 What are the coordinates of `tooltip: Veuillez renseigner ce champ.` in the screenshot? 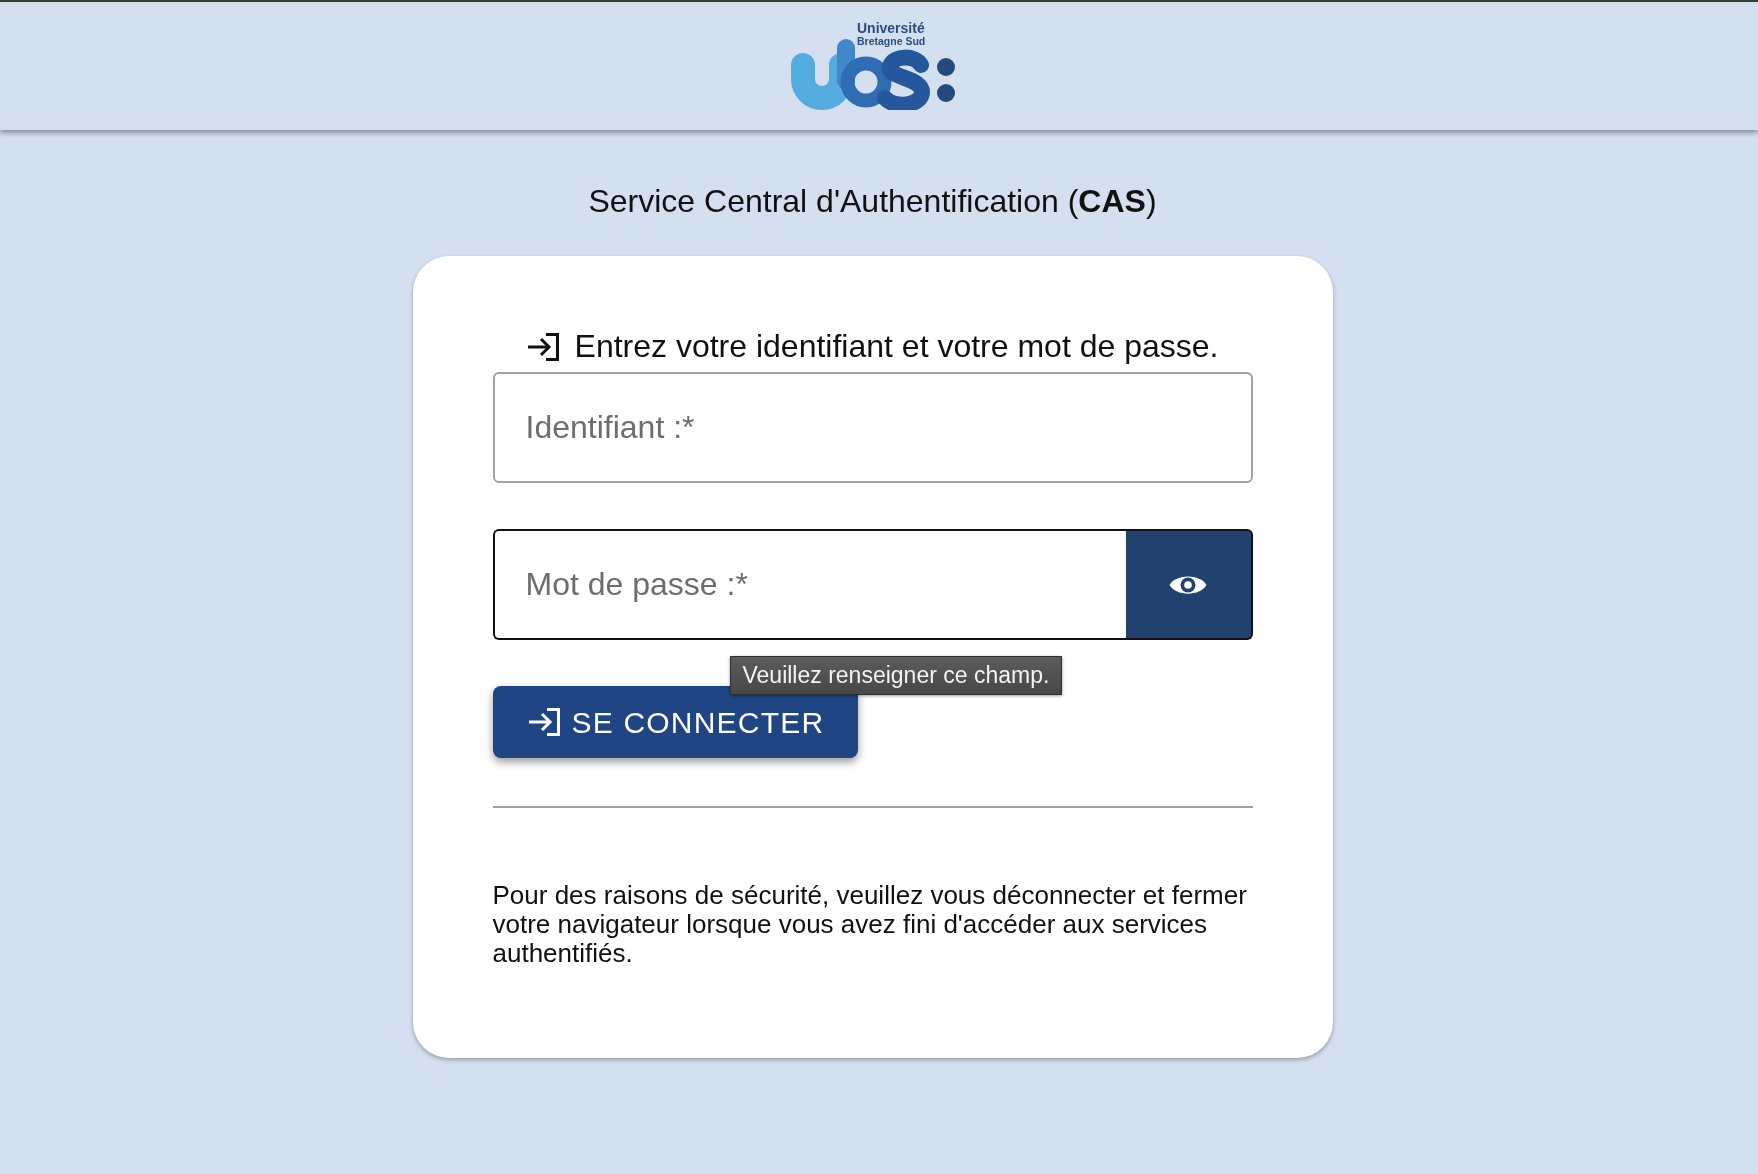 It's located at (896, 675).